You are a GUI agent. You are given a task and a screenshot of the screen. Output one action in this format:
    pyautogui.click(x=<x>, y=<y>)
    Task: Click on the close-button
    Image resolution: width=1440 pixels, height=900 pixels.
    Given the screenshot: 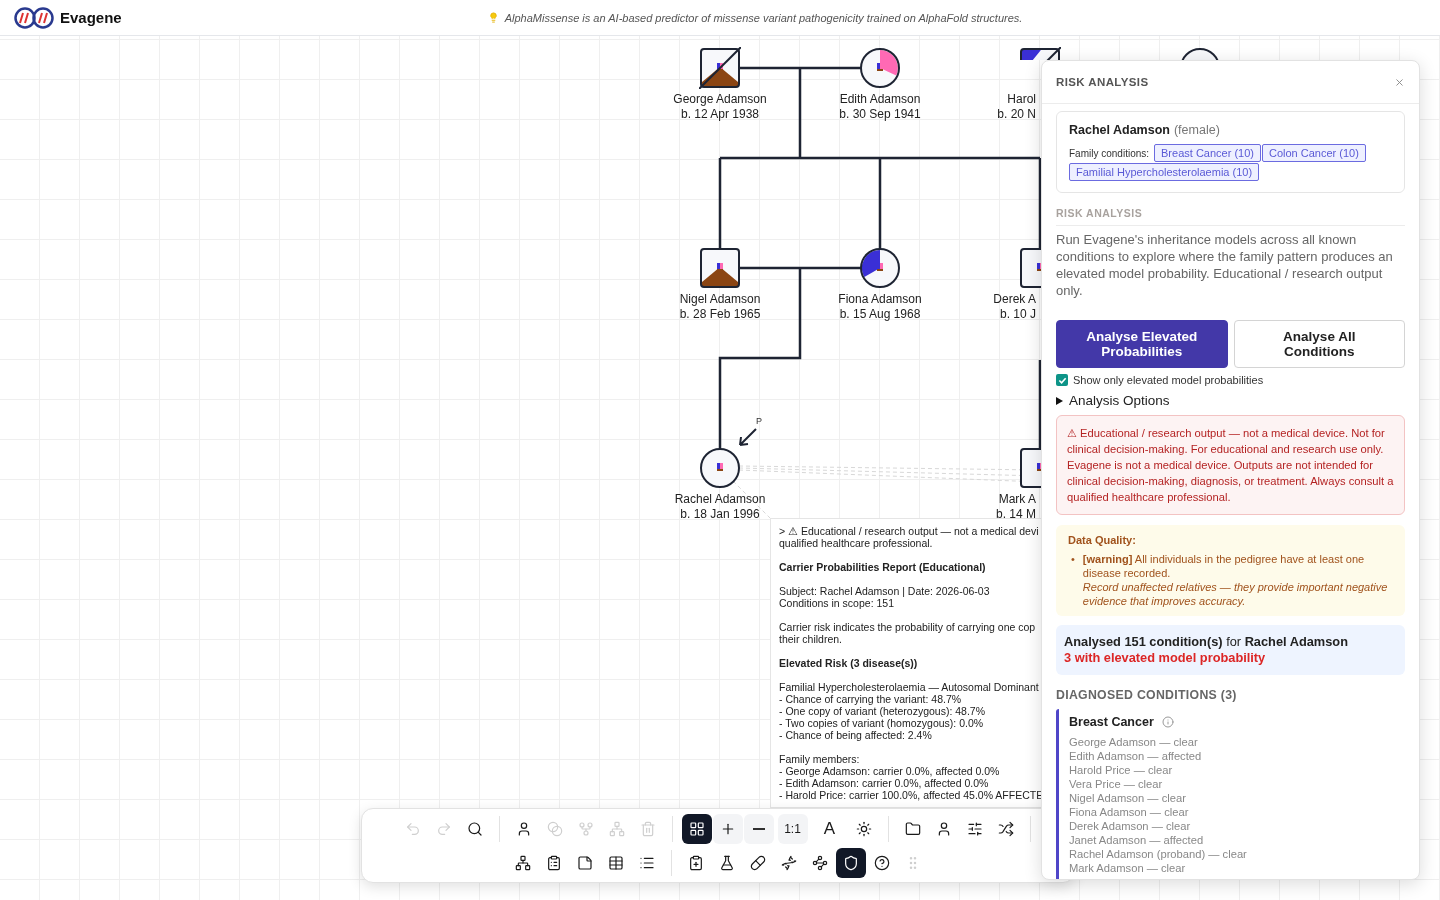 What is the action you would take?
    pyautogui.click(x=1399, y=82)
    